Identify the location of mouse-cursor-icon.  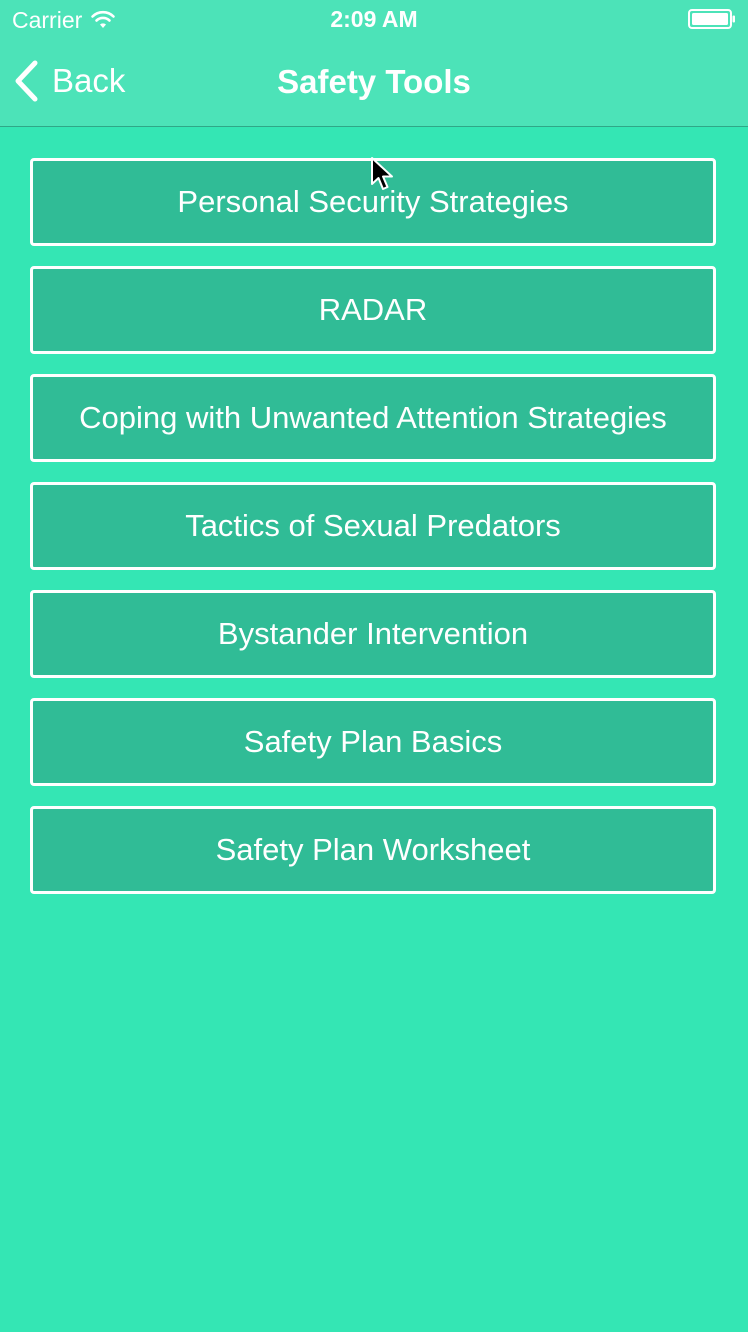
(382, 173).